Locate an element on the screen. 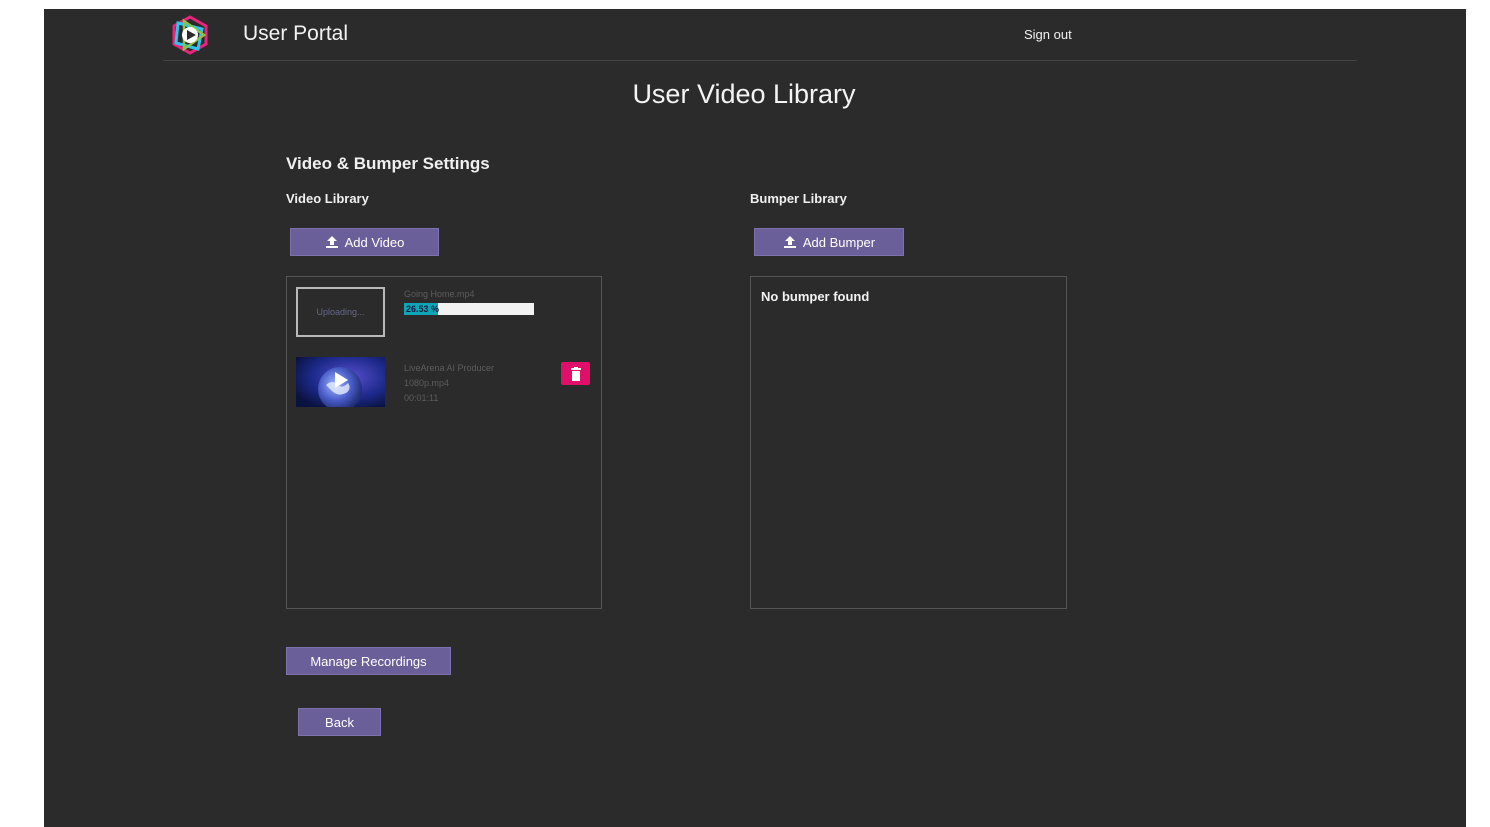  add-video-label: Add Video is located at coordinates (374, 242).